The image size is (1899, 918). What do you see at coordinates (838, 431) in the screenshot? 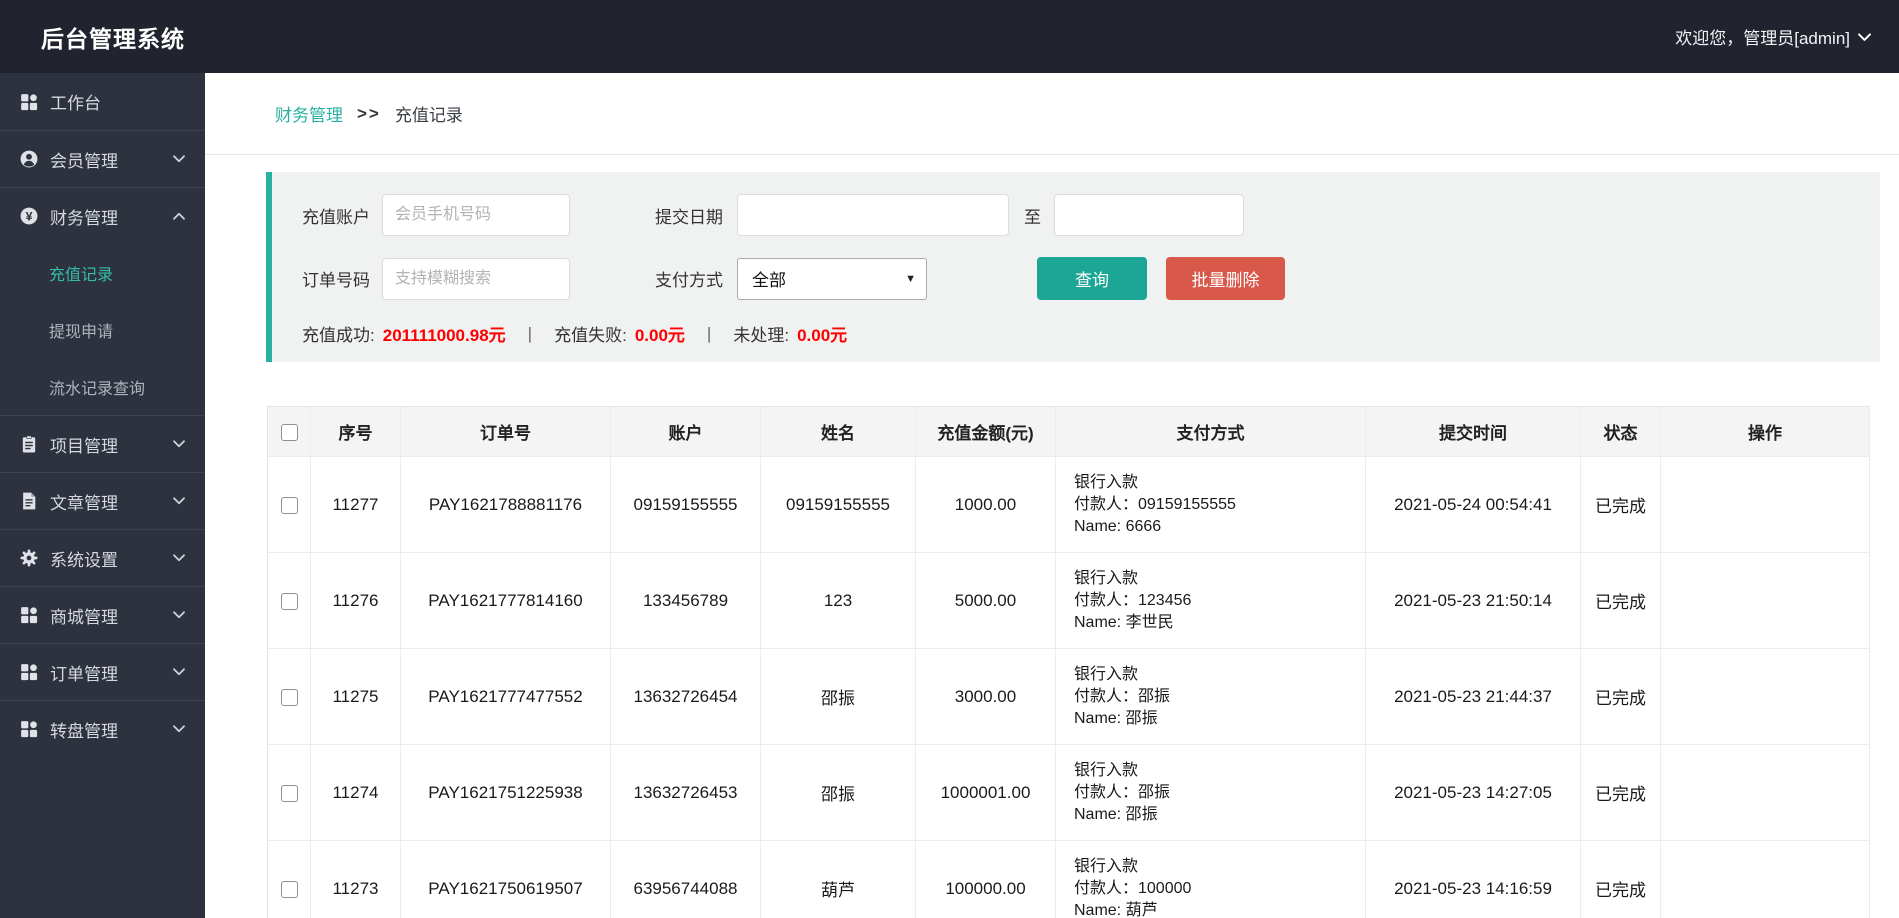
I see `col-header-name: 姓名` at bounding box center [838, 431].